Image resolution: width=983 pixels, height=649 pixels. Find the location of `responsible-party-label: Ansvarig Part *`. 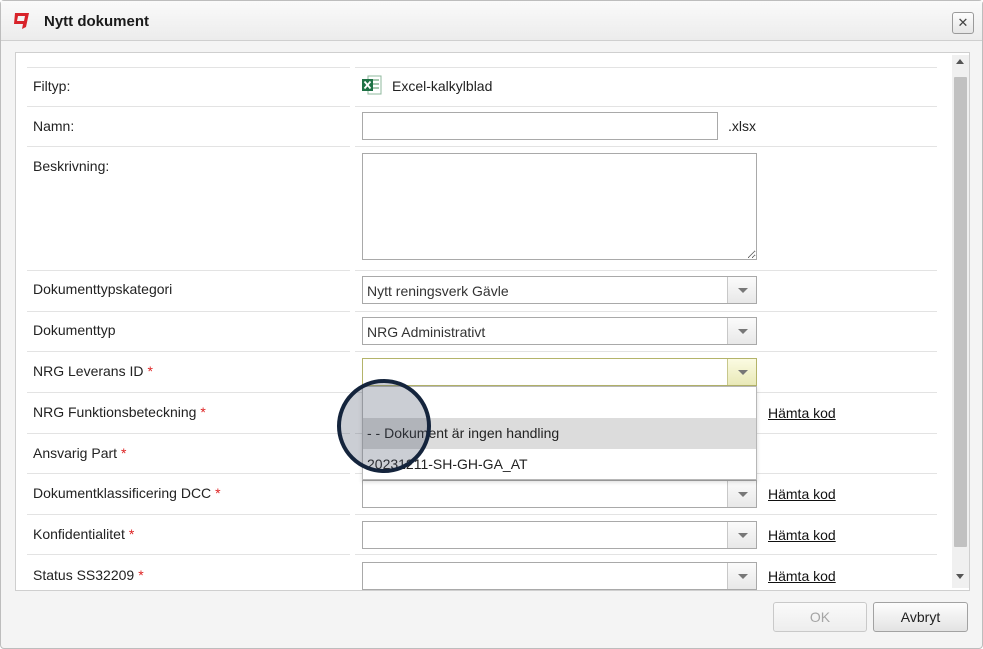

responsible-party-label: Ansvarig Part * is located at coordinates (80, 453).